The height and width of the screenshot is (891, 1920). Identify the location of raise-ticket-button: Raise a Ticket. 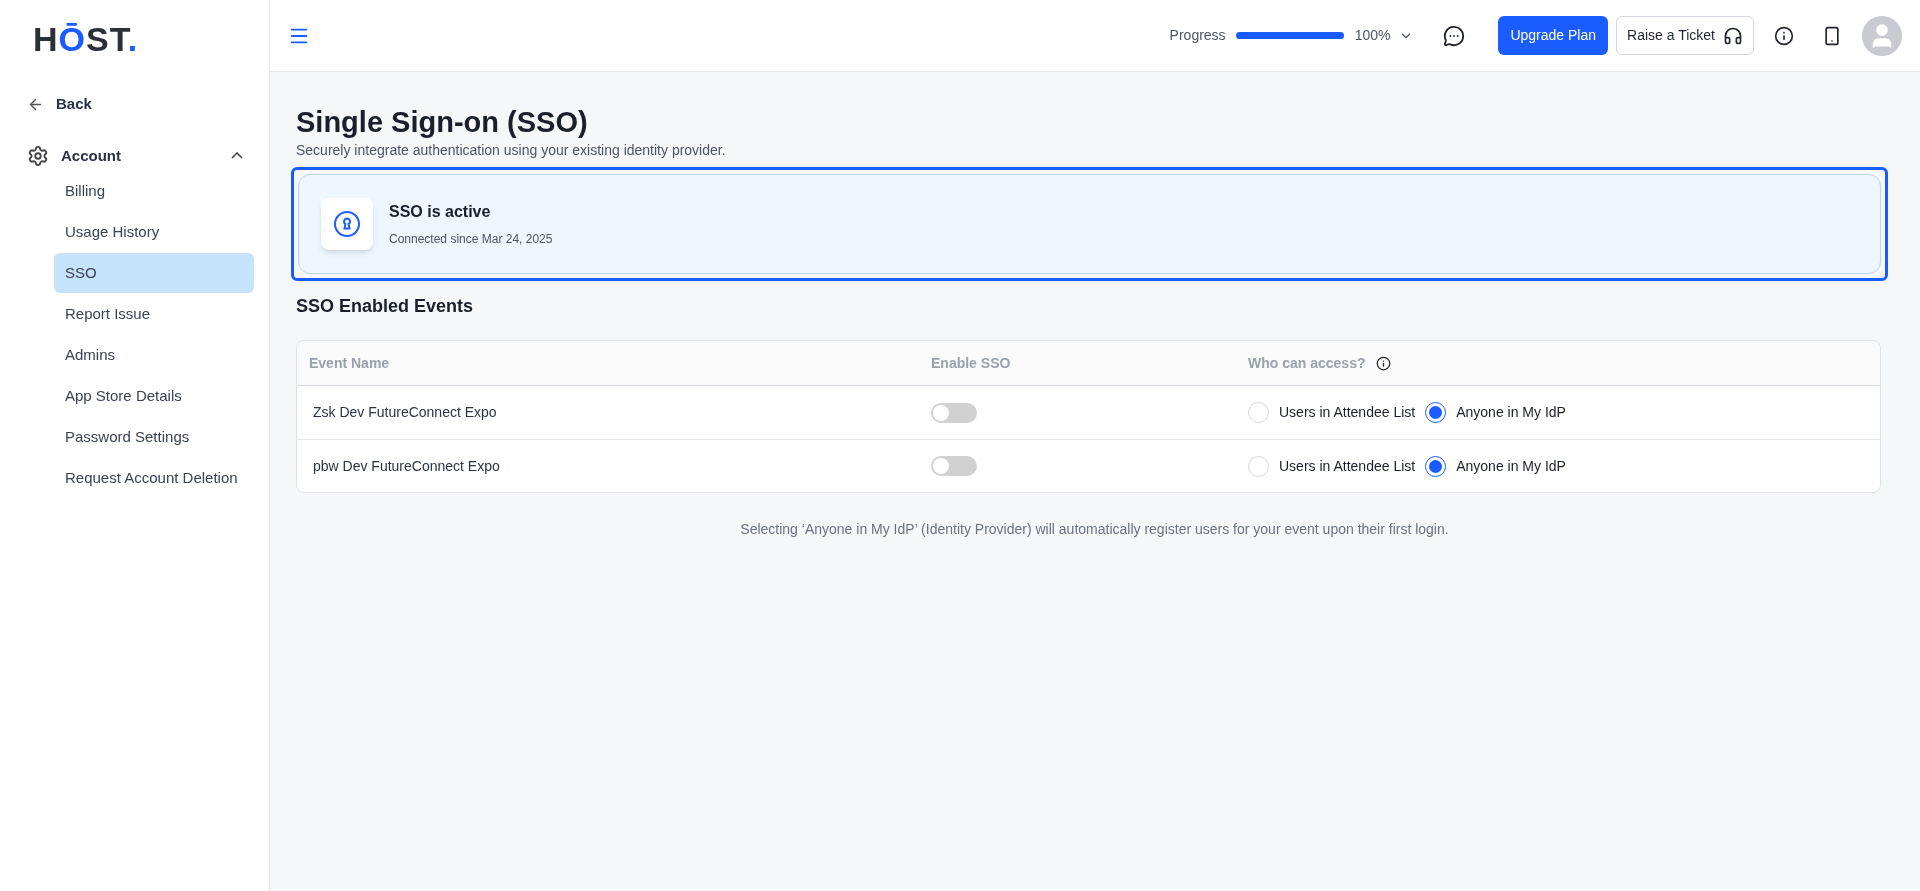
(1685, 35).